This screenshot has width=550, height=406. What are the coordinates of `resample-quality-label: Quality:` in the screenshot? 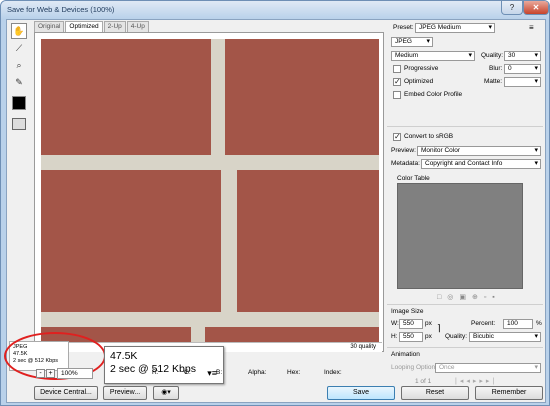 It's located at (456, 336).